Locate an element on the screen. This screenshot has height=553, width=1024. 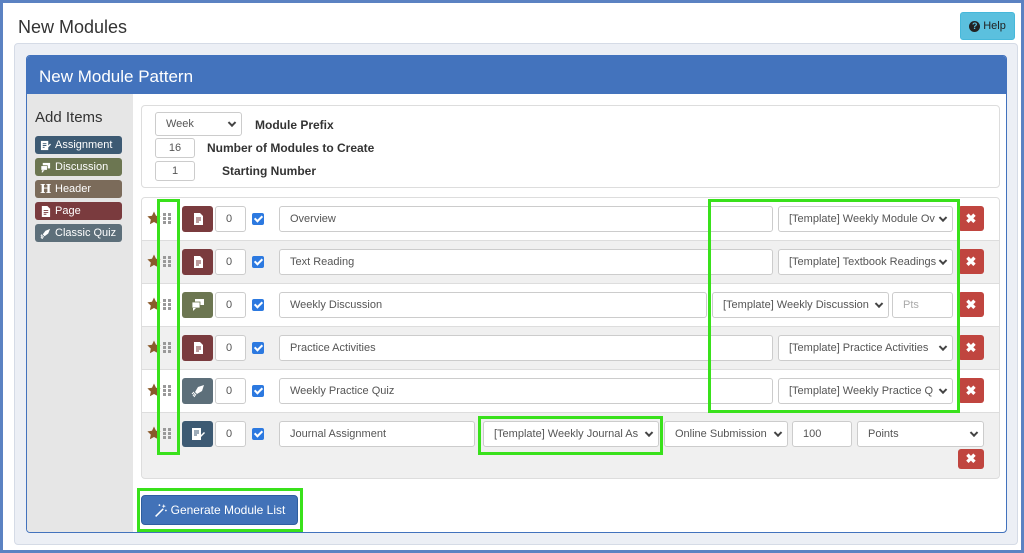
points-input: 100 is located at coordinates (822, 434).